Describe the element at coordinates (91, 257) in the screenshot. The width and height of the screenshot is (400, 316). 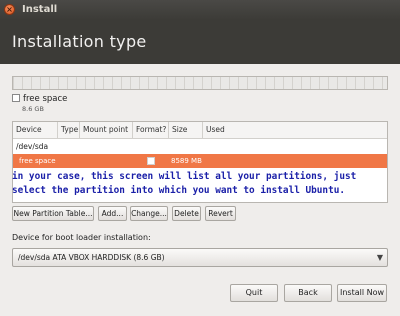
I see `boot-loader-value: /dev/sda ATA VBOX HARDDISK (8.6 GB)` at that location.